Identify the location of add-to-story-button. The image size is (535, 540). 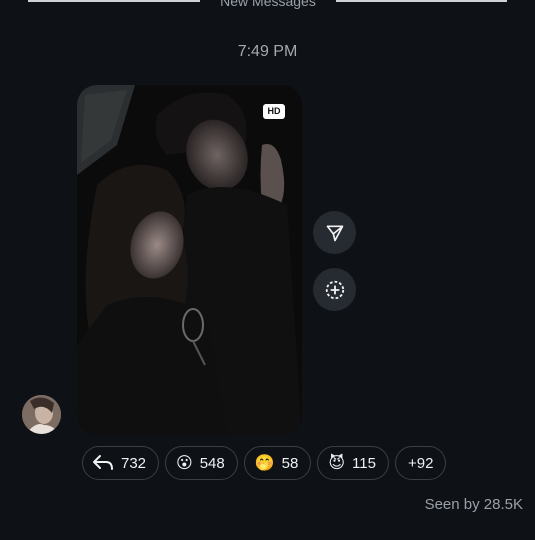
(334, 289).